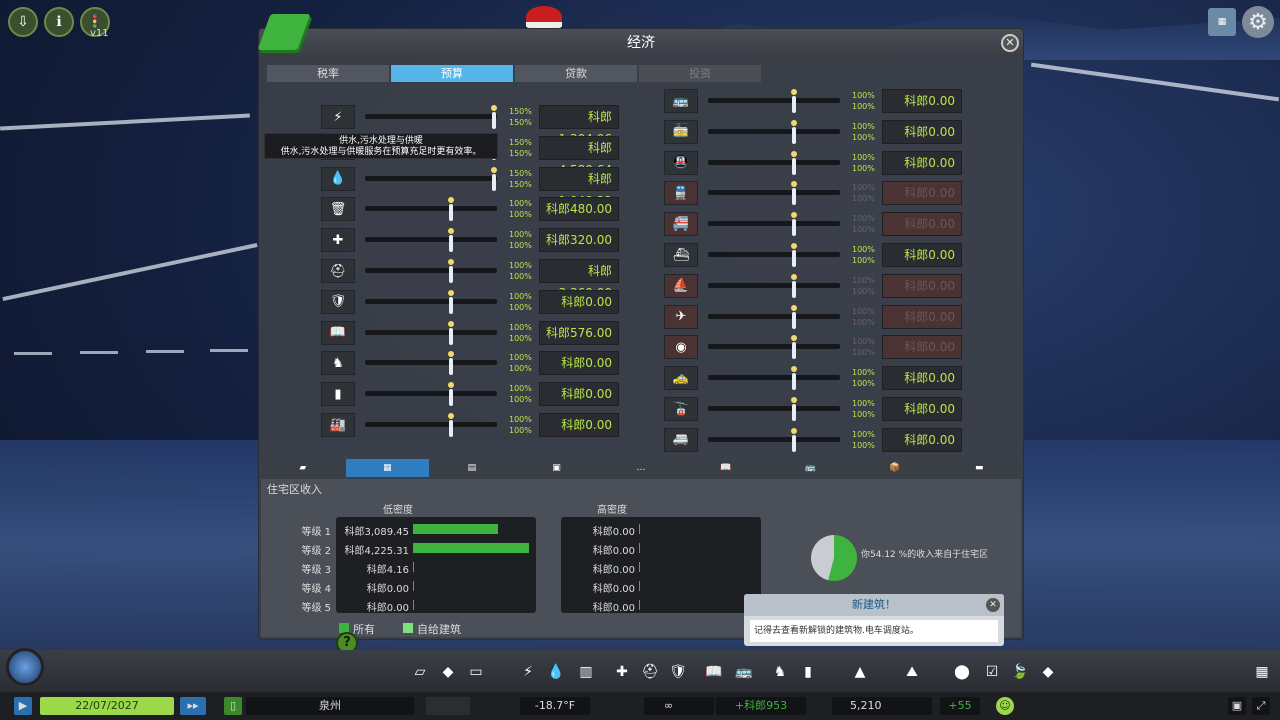  Describe the element at coordinates (420, 672) in the screenshot. I see `road-icon: ▱` at that location.